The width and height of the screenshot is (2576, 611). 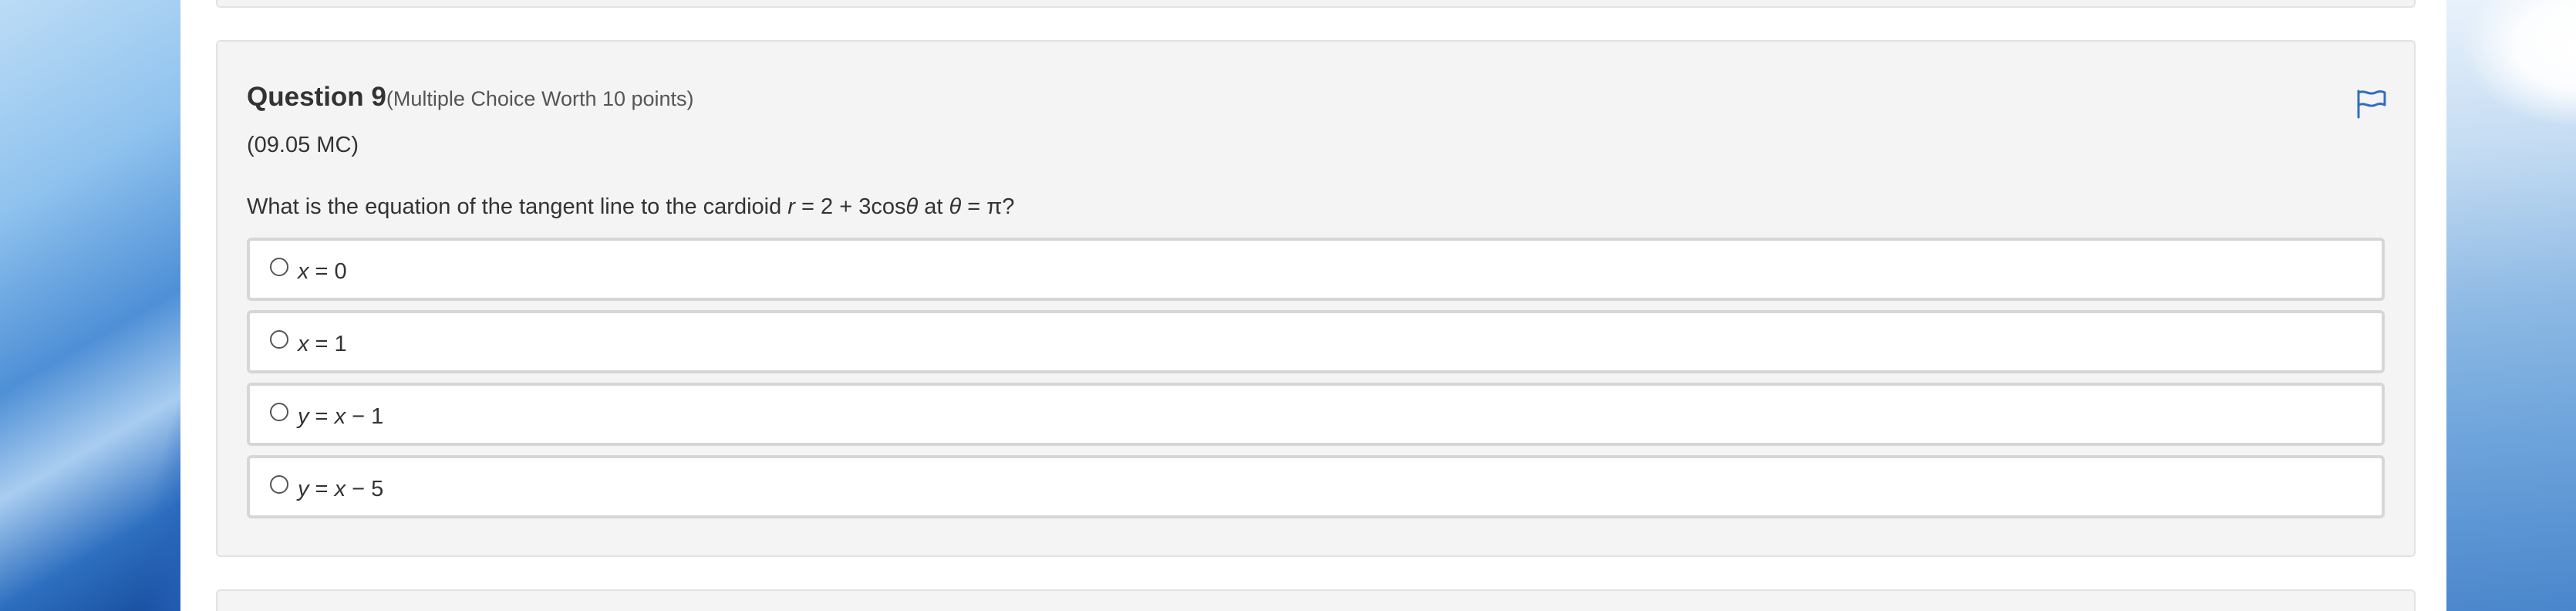 What do you see at coordinates (791, 207) in the screenshot?
I see `r-variable: r` at bounding box center [791, 207].